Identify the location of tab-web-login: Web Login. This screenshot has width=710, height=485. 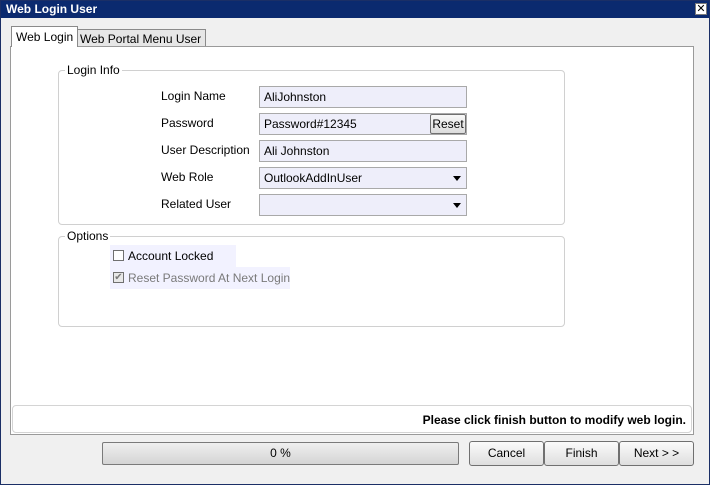
(45, 36).